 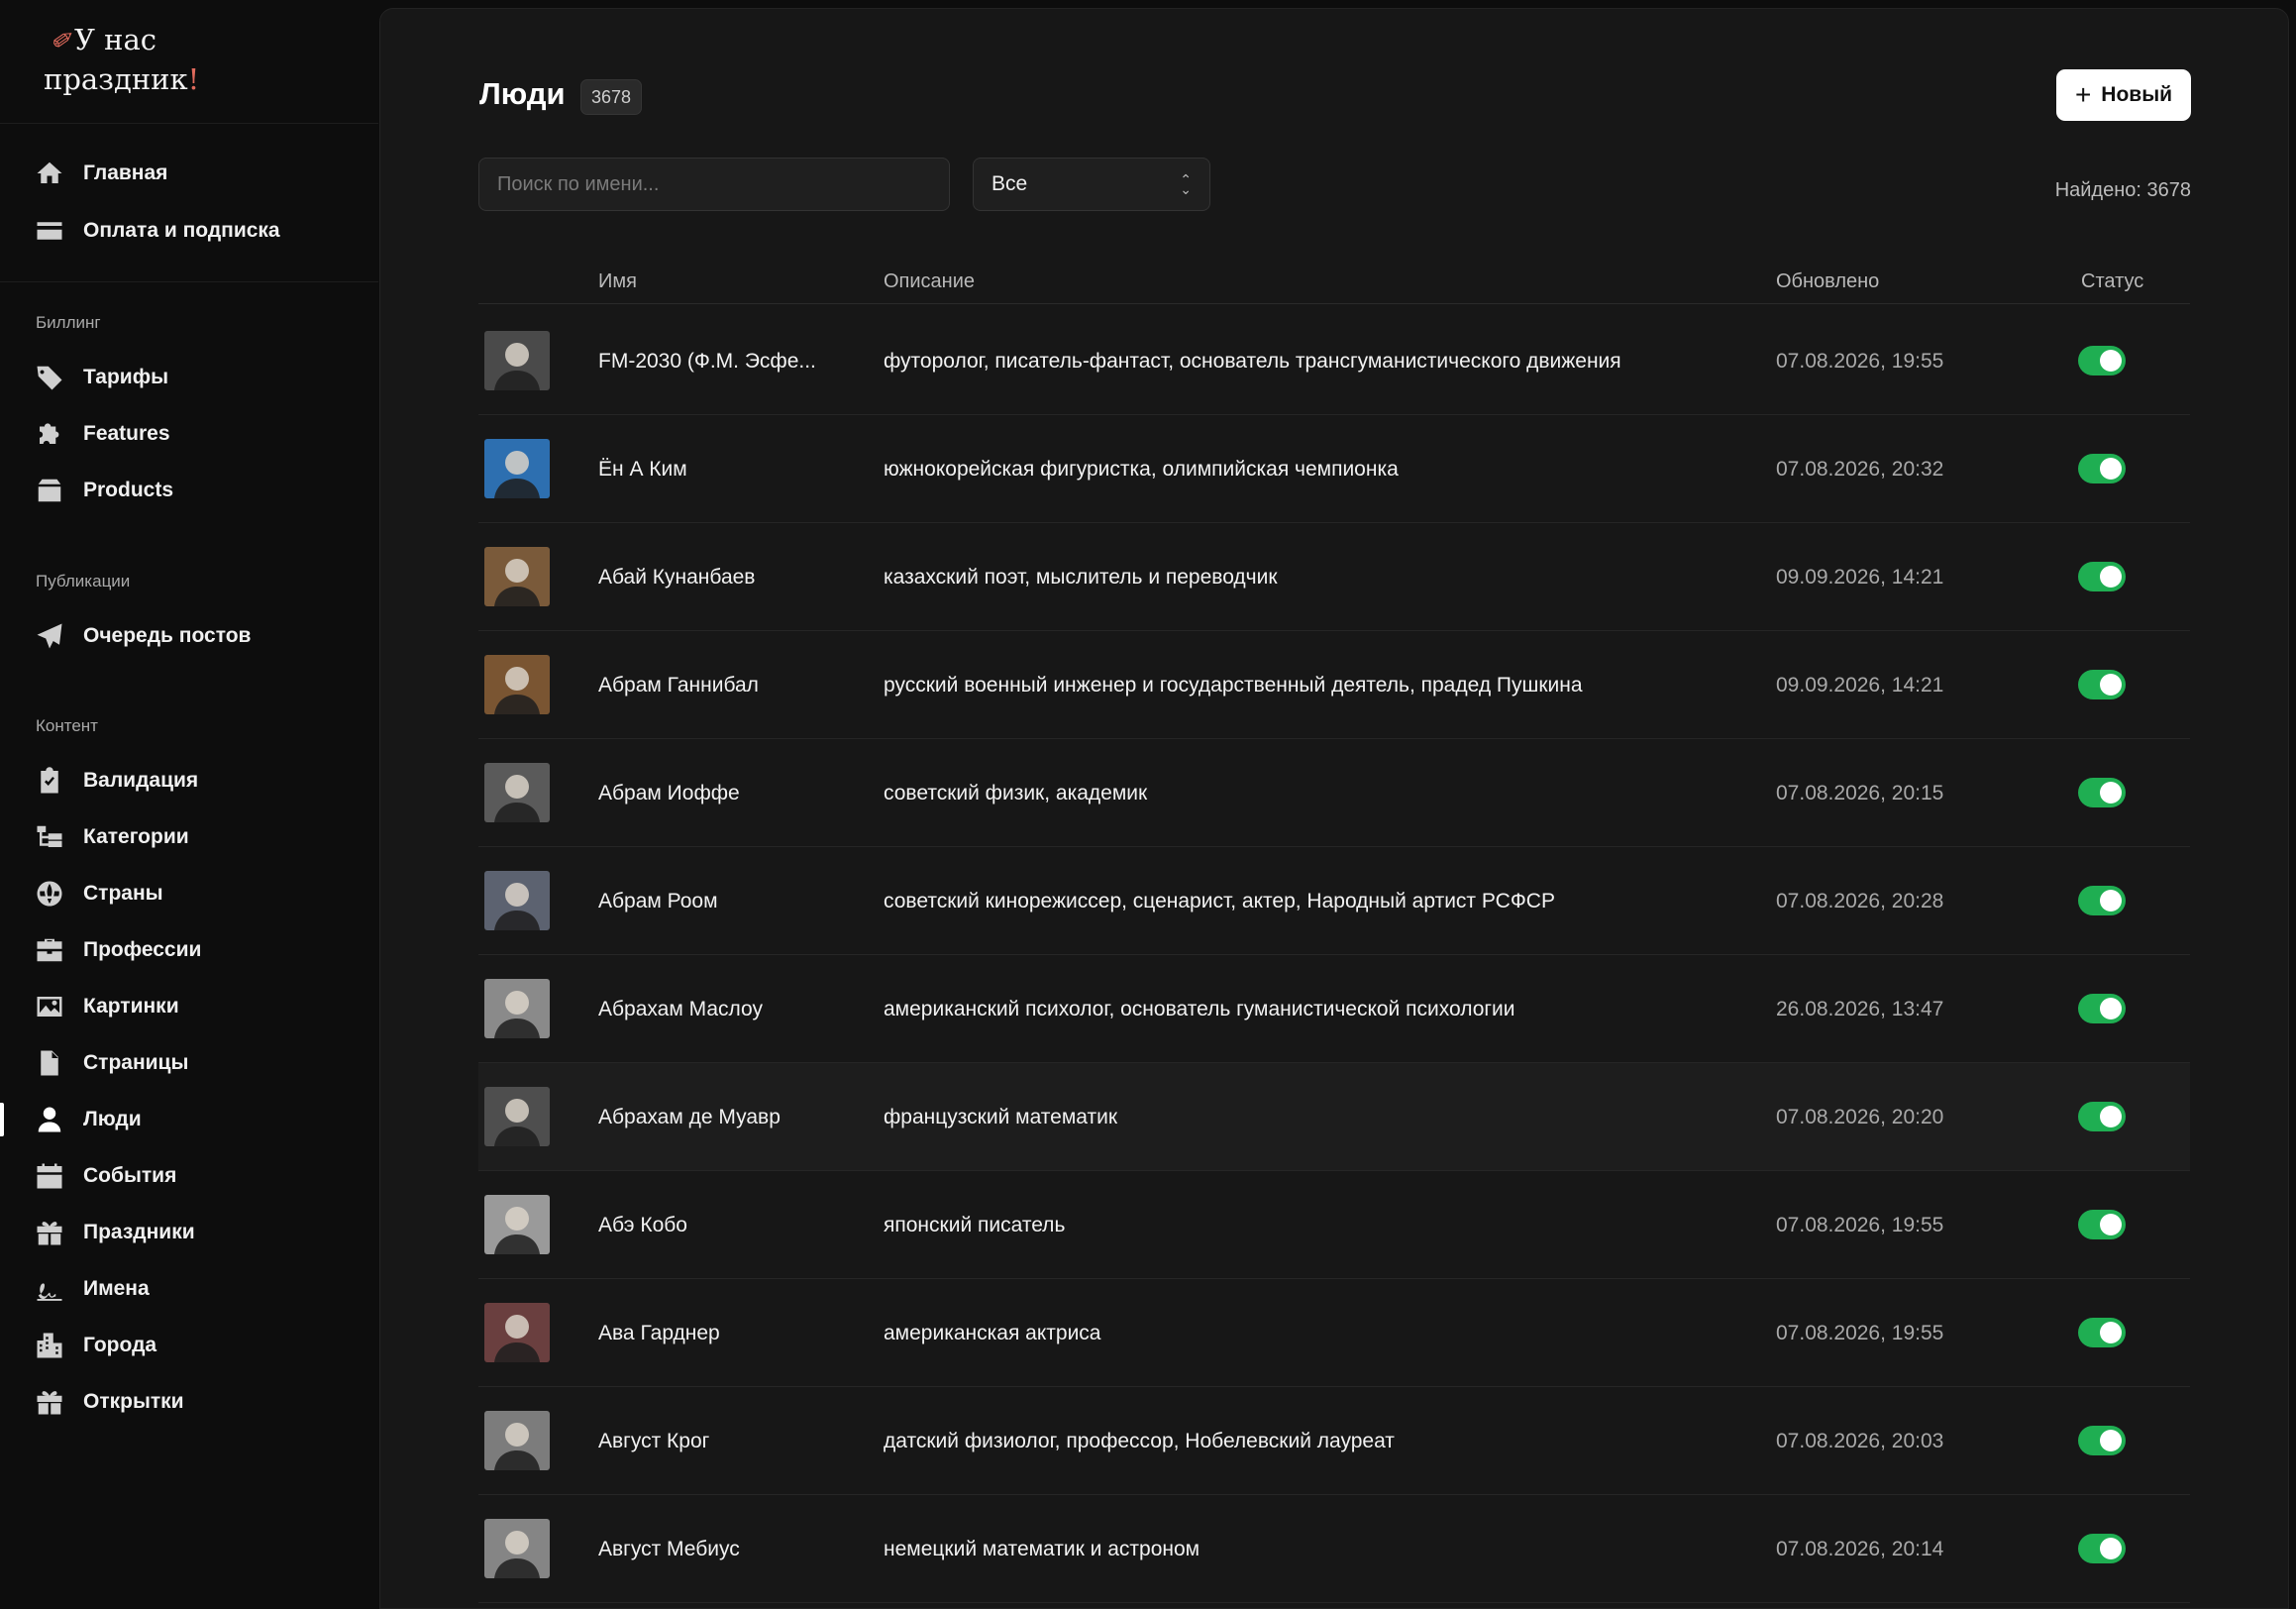 What do you see at coordinates (1860, 685) in the screenshot?
I see `updated-date: 09.09.2026, 14:21` at bounding box center [1860, 685].